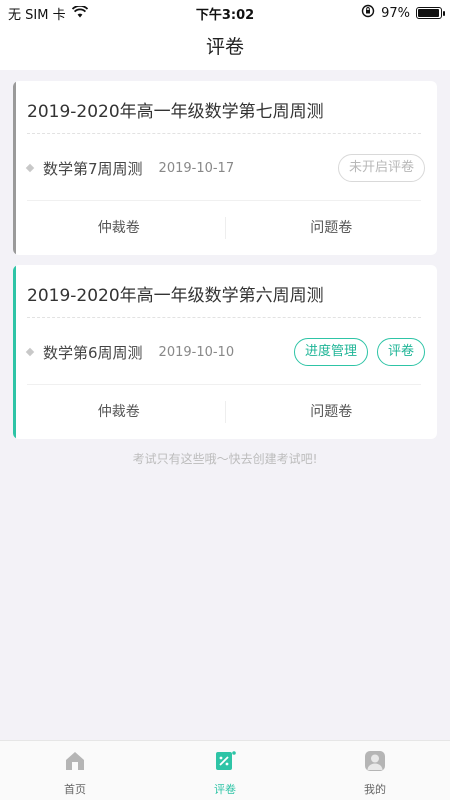  I want to click on status-bar: 无 SIM 卡 下午3:02 97%, so click(225, 12).